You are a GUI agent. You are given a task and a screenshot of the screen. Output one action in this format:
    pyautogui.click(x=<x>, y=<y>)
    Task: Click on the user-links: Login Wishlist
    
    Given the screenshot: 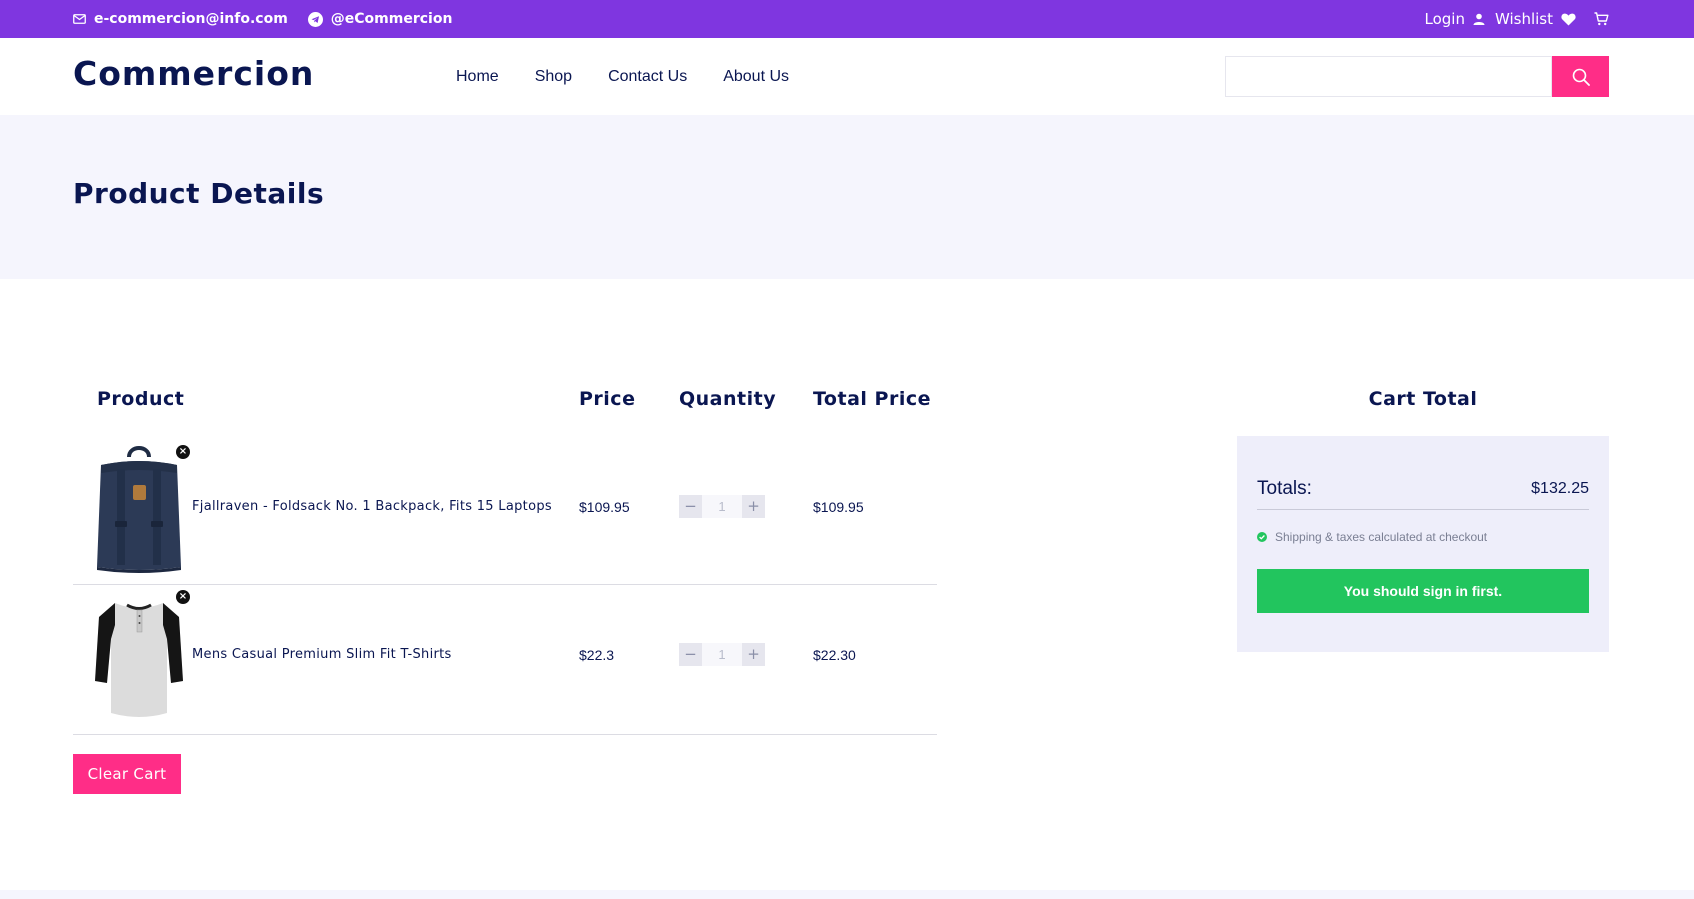 What is the action you would take?
    pyautogui.click(x=1517, y=19)
    